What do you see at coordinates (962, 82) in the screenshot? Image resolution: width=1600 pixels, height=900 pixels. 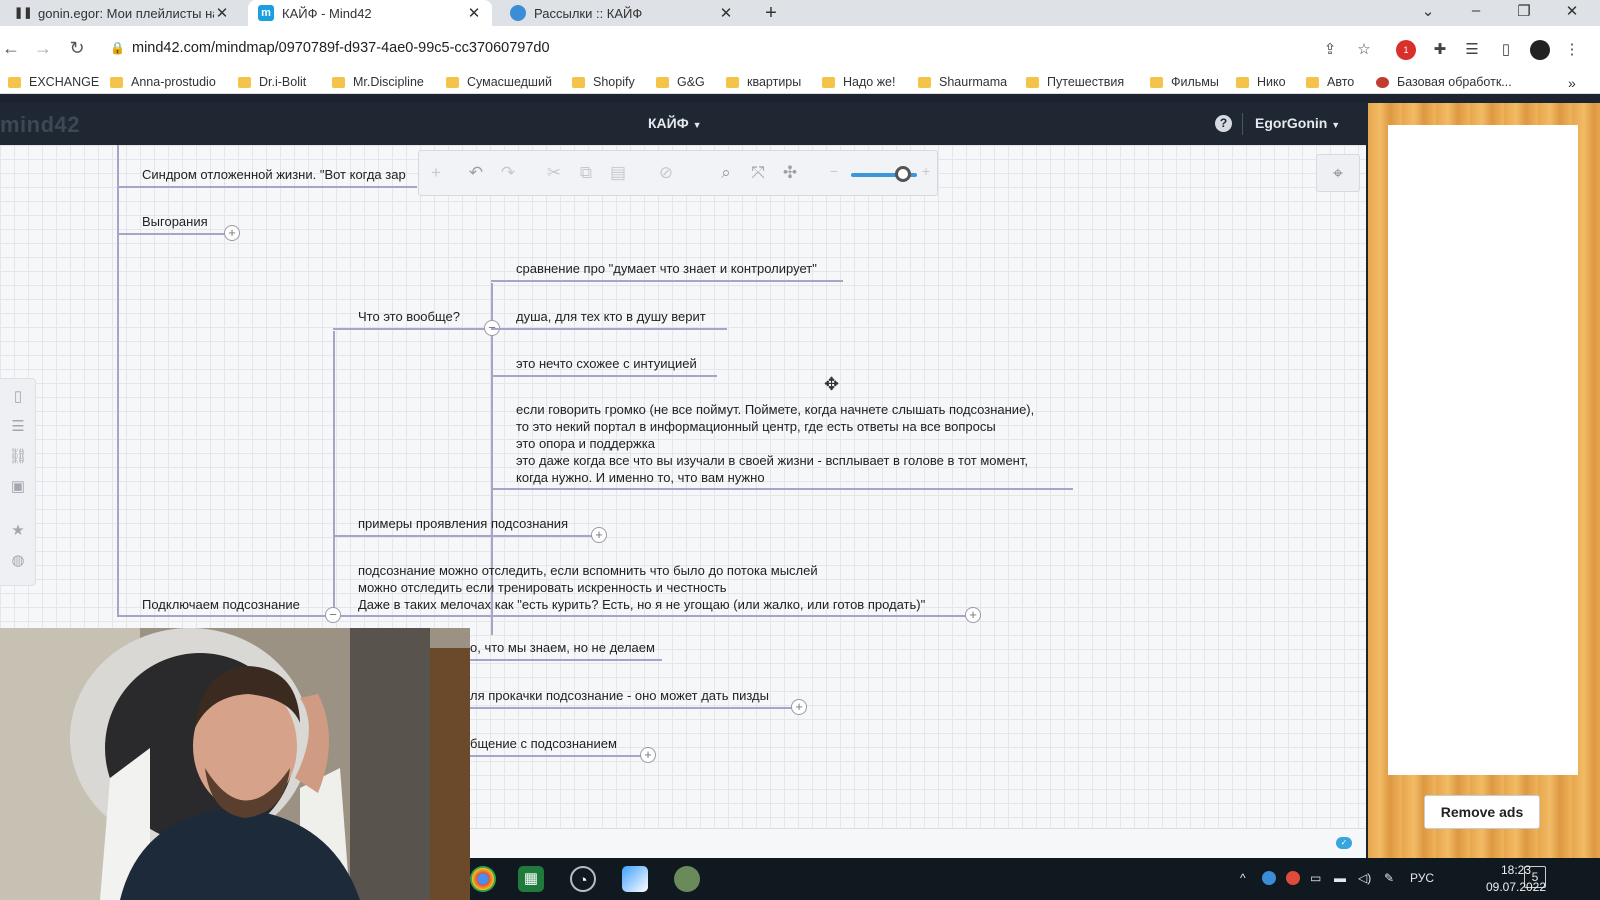 I see `bookmark-item: Shaurmama` at bounding box center [962, 82].